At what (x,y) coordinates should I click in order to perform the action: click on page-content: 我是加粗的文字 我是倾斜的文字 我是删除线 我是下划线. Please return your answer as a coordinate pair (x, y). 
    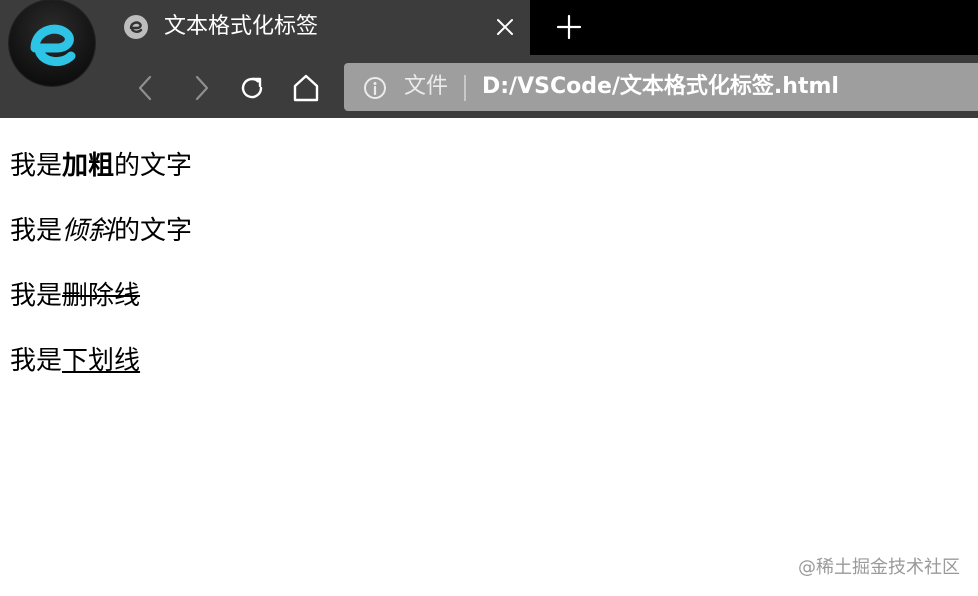
    Looking at the image, I should click on (101, 276).